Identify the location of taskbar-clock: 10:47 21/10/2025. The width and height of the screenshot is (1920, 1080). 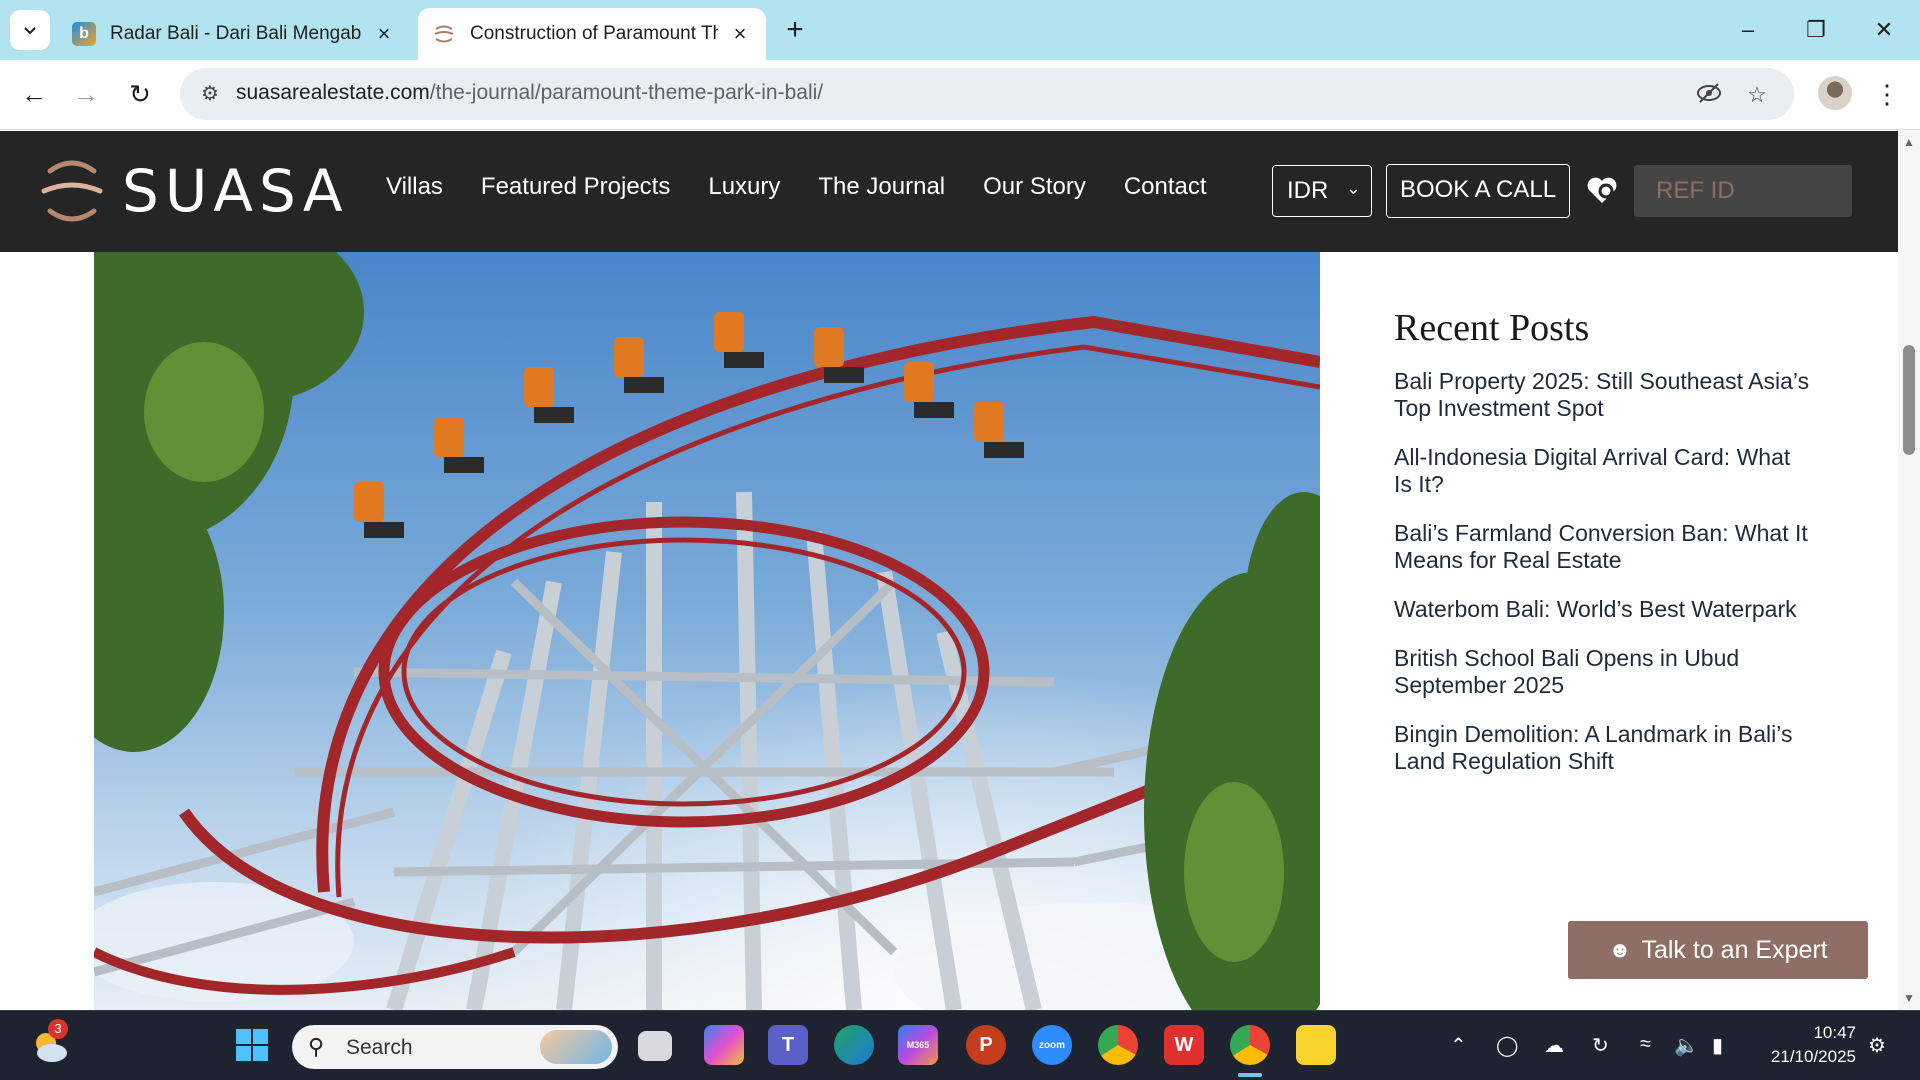
(1806, 1045).